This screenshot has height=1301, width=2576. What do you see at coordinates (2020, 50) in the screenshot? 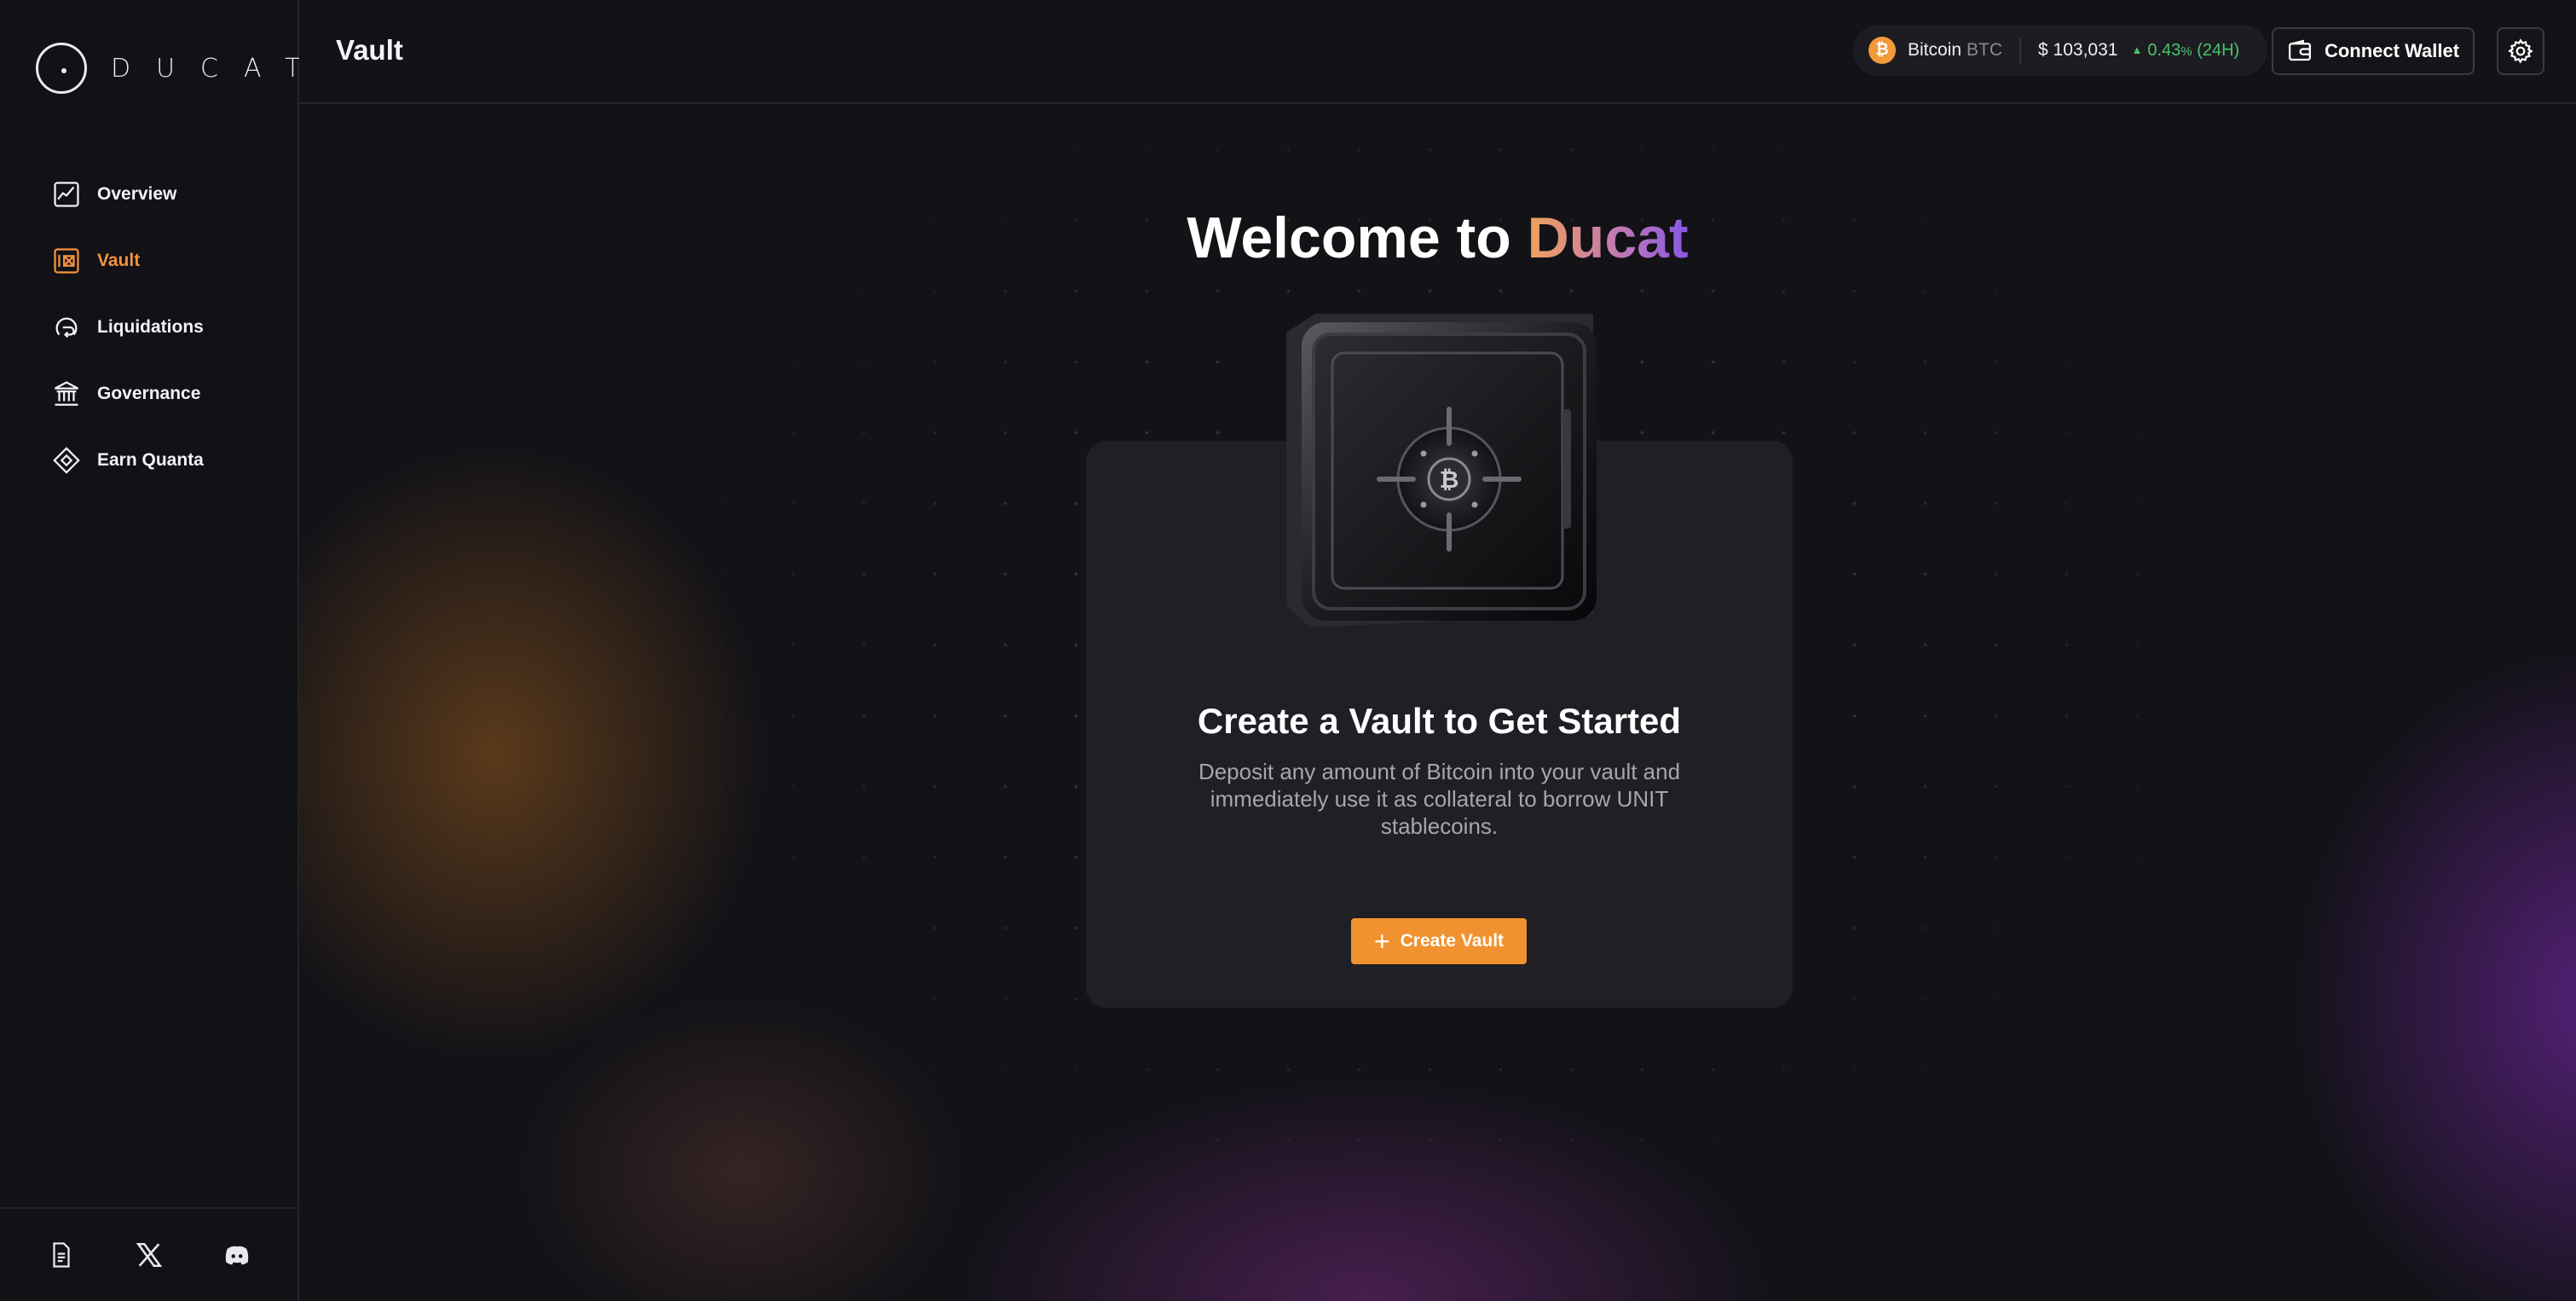
I see `divider` at bounding box center [2020, 50].